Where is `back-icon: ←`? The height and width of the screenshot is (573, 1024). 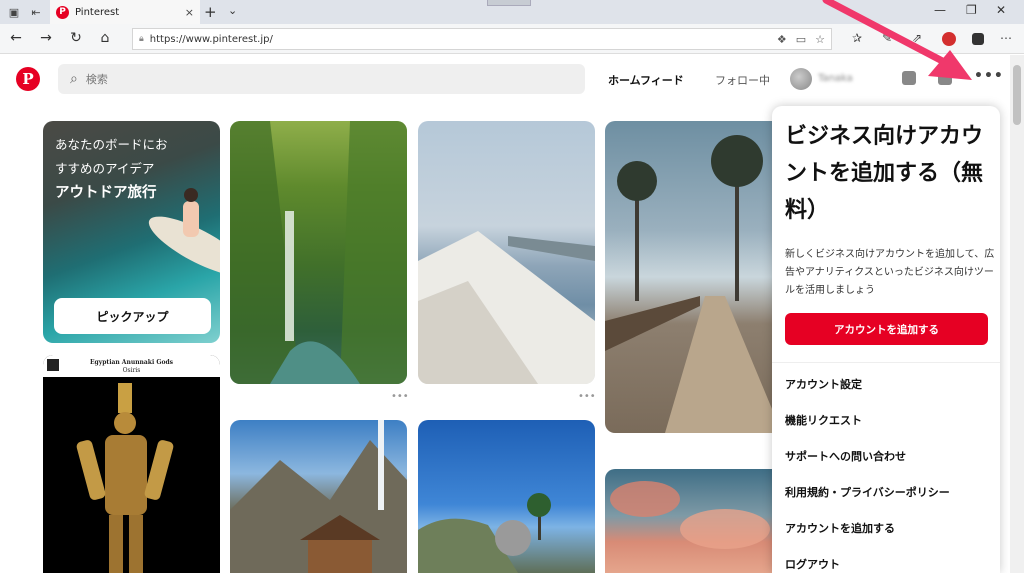 back-icon: ← is located at coordinates (16, 38).